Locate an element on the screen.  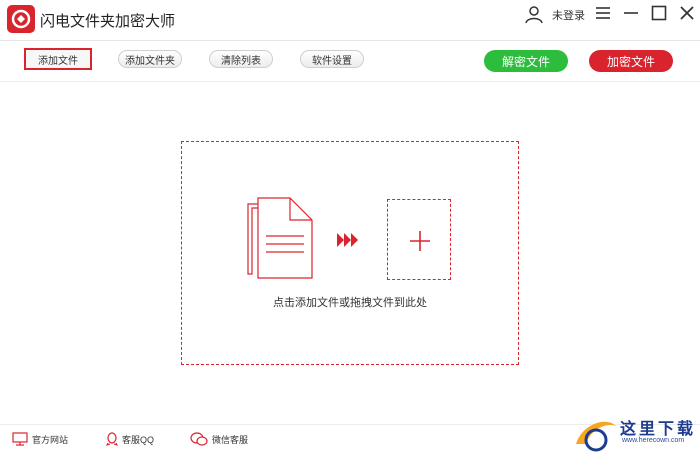
wechat-icon is located at coordinates (199, 439).